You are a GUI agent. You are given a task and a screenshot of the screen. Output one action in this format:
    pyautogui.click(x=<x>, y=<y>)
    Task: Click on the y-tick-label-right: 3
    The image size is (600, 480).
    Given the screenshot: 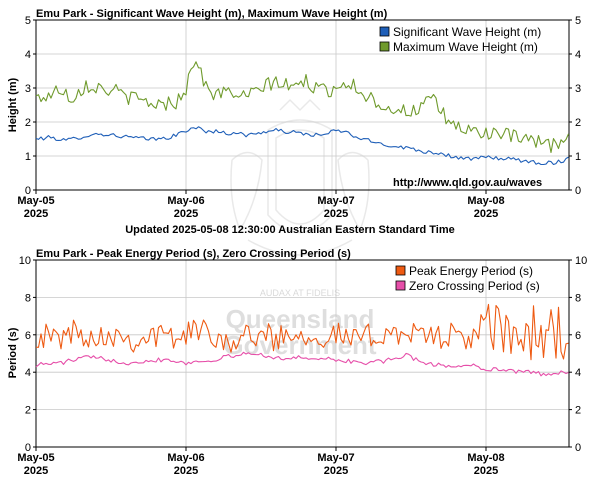 What is the action you would take?
    pyautogui.click(x=578, y=89)
    